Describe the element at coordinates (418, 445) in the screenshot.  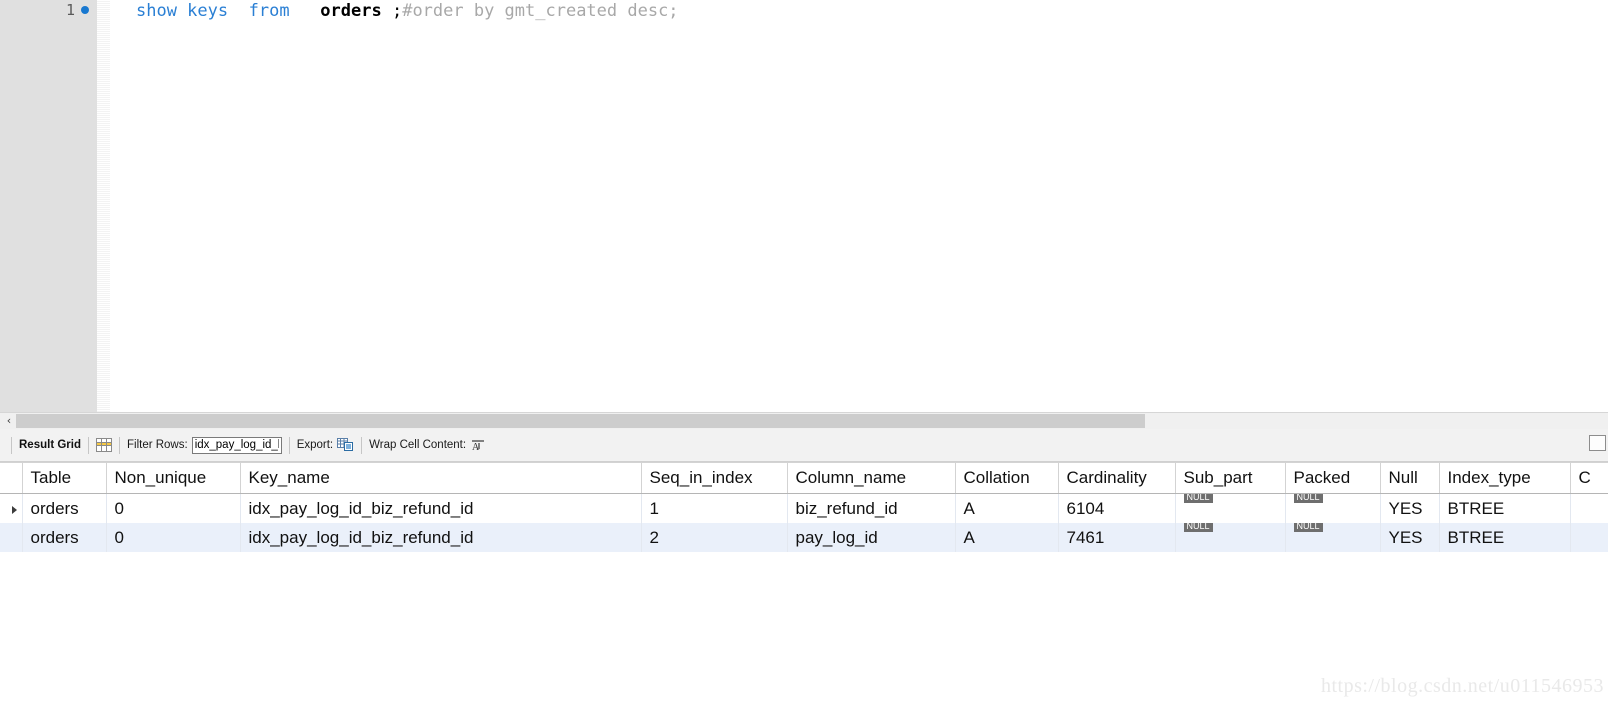
I see `wrap-cell-content-label: Wrap Cell Content:` at that location.